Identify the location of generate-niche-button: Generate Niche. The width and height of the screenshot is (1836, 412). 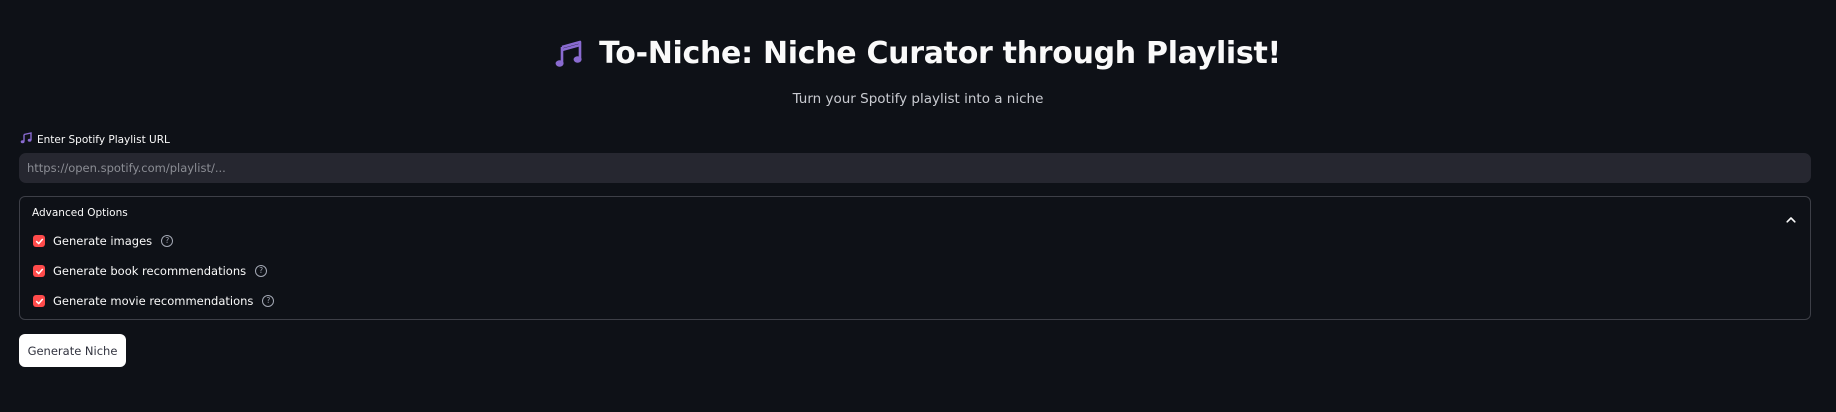
(72, 350).